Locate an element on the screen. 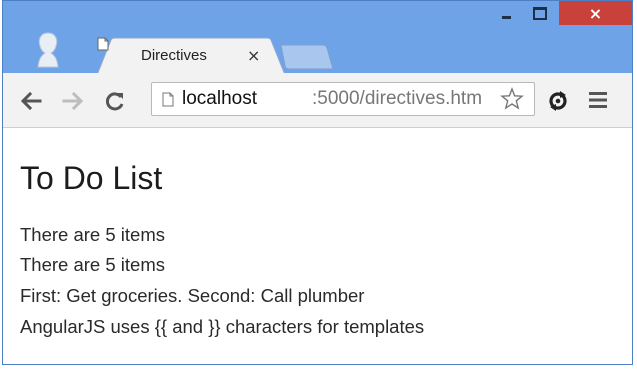 The width and height of the screenshot is (637, 372). reload-icon is located at coordinates (115, 101).